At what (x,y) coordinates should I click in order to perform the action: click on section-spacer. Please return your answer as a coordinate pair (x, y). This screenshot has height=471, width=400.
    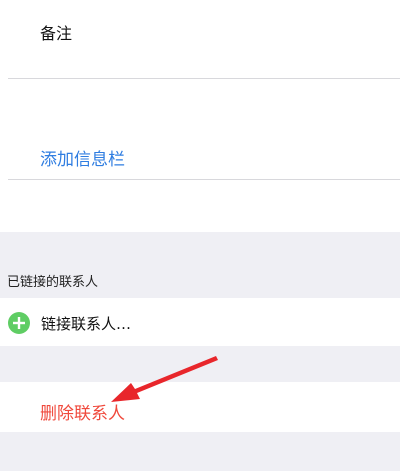
    Looking at the image, I should click on (200, 364).